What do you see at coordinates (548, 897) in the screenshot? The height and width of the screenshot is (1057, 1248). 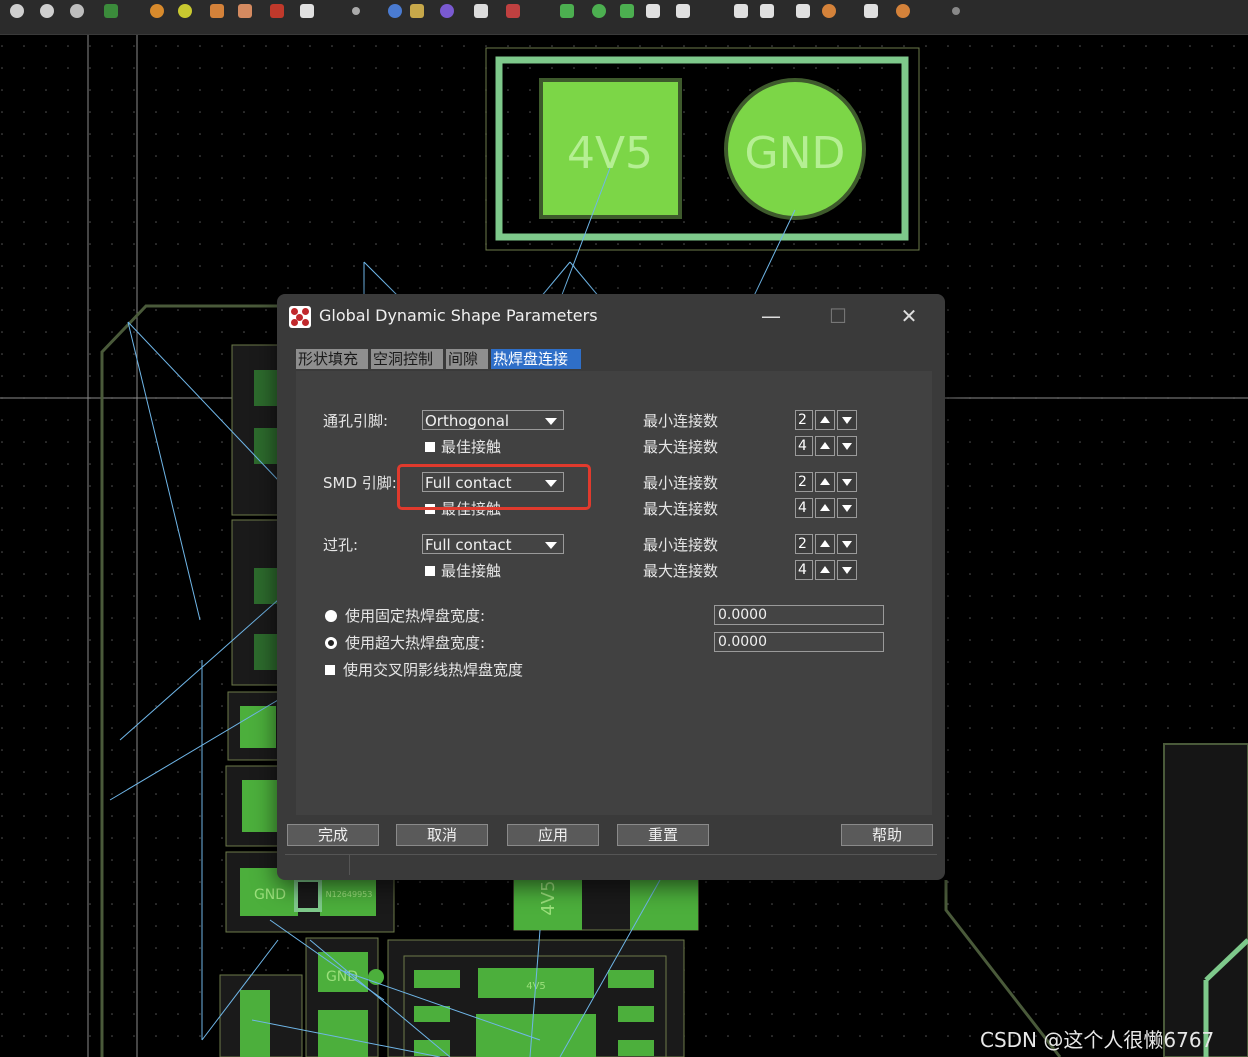 I see `pcb-small-label-4v5: 4V5` at bounding box center [548, 897].